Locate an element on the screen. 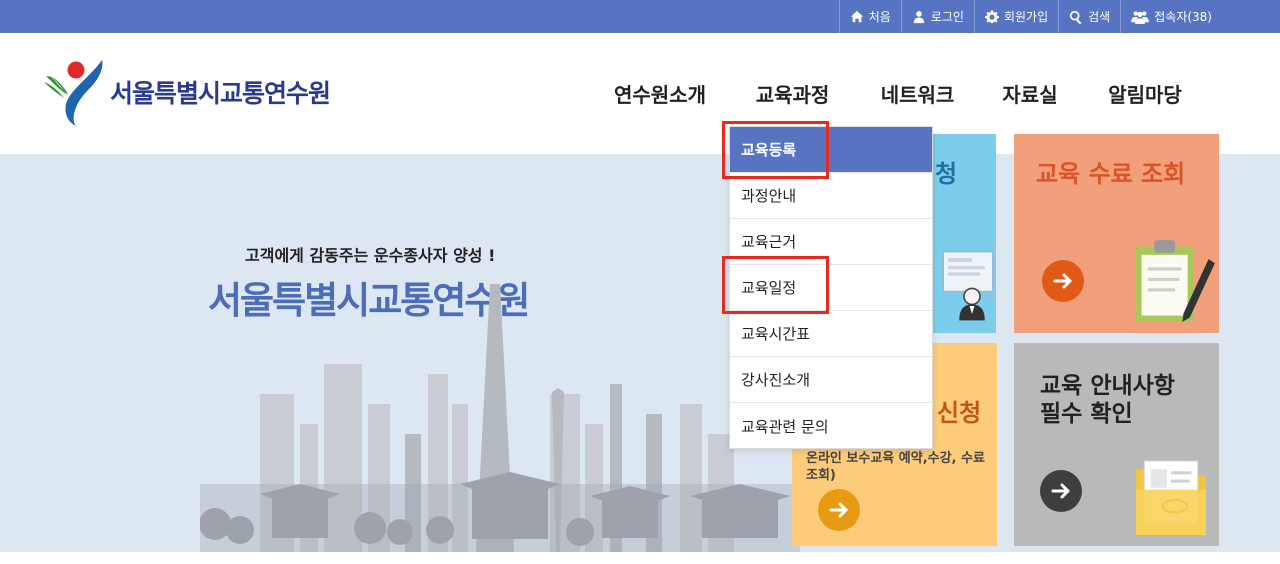 The width and height of the screenshot is (1280, 564). monitor-person-icon is located at coordinates (968, 285).